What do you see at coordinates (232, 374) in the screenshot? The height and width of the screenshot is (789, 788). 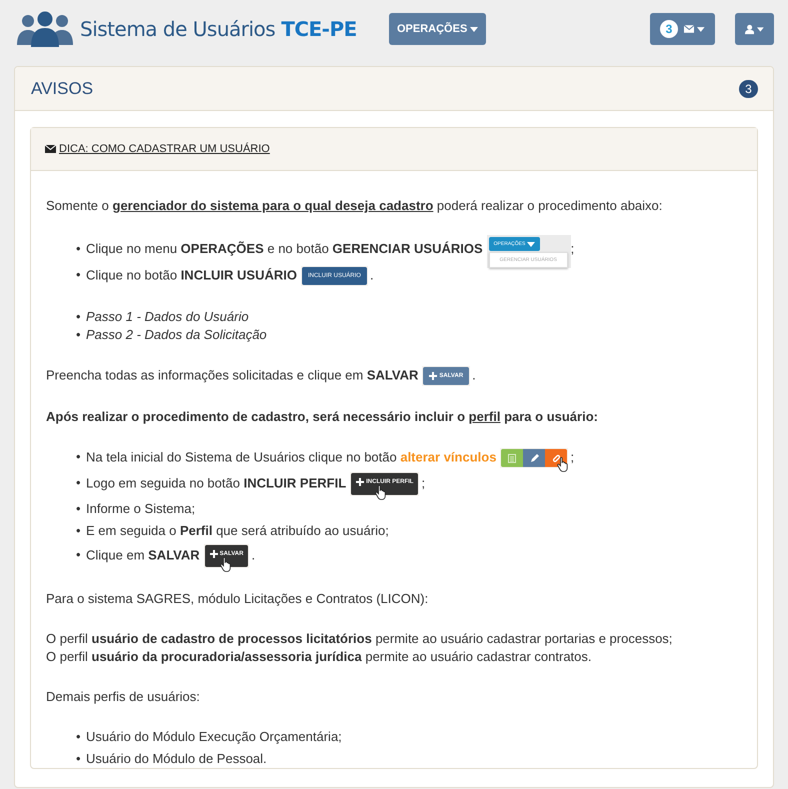 I see `instruction-text: Preencha todas as informações solicitadas e clique em SALVAR` at bounding box center [232, 374].